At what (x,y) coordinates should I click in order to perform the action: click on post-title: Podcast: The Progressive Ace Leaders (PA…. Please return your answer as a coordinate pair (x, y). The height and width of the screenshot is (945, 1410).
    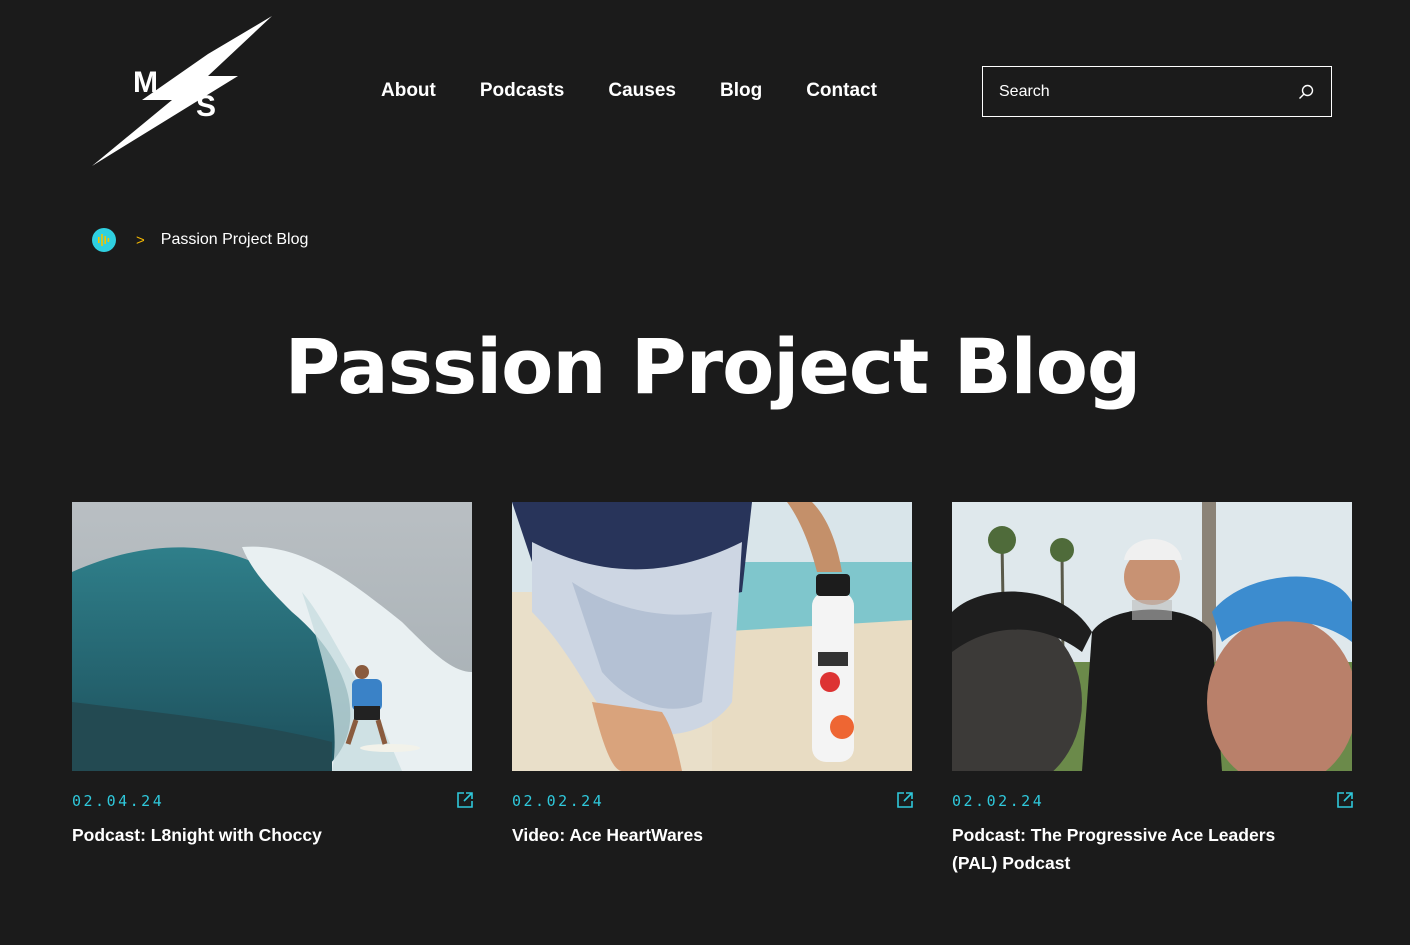
    Looking at the image, I should click on (1122, 849).